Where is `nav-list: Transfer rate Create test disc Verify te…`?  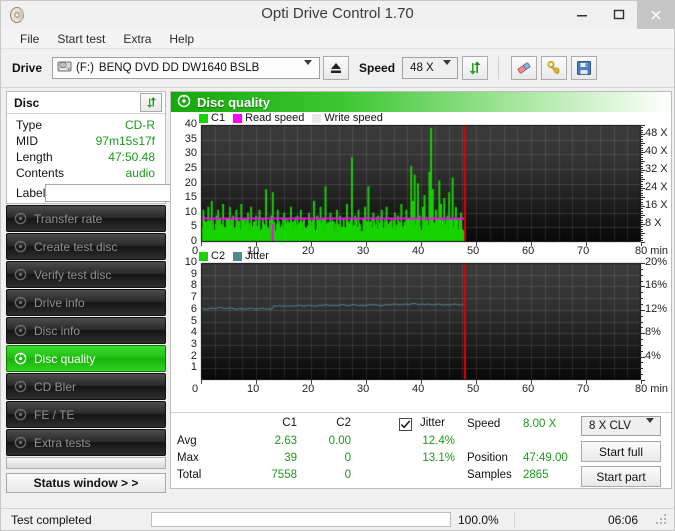 nav-list: Transfer rate Create test disc Verify te… is located at coordinates (86, 330).